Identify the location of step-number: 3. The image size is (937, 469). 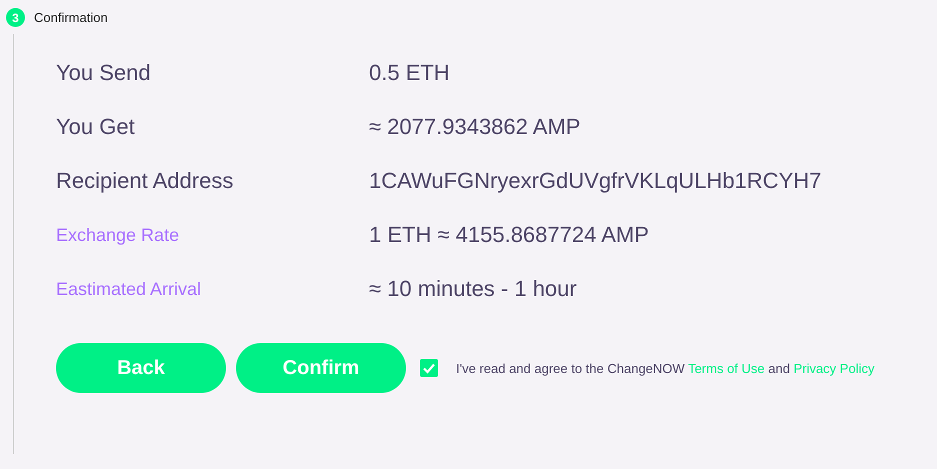
(15, 17).